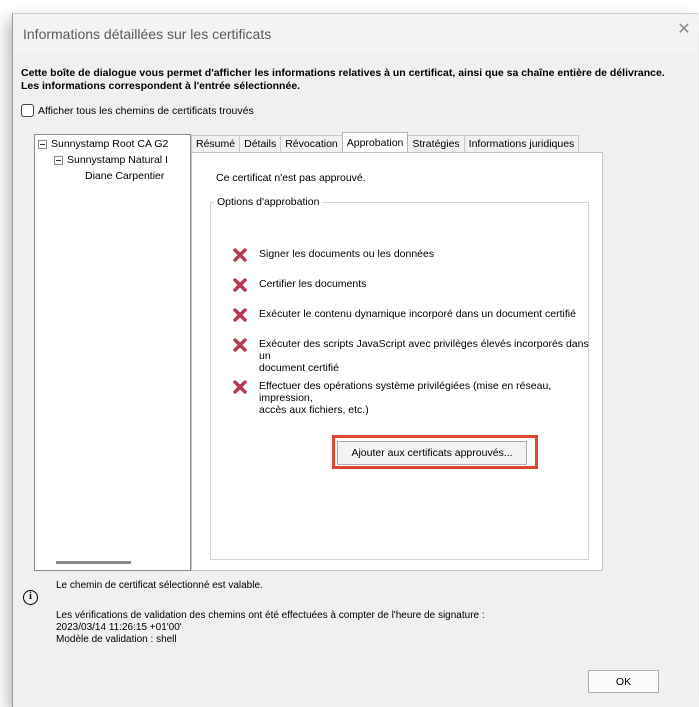  I want to click on validation-model: Modèle de validation : shell, so click(116, 639).